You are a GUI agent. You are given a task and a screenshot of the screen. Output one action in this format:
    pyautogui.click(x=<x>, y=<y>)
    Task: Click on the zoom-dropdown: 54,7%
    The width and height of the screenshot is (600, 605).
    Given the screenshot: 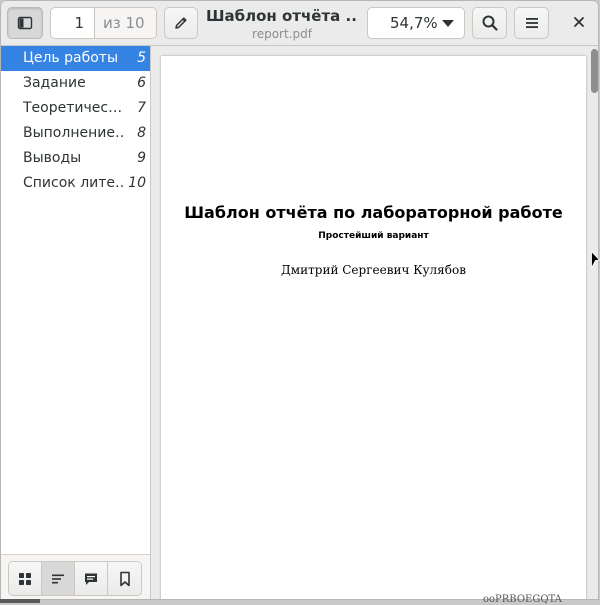 What is the action you would take?
    pyautogui.click(x=416, y=23)
    